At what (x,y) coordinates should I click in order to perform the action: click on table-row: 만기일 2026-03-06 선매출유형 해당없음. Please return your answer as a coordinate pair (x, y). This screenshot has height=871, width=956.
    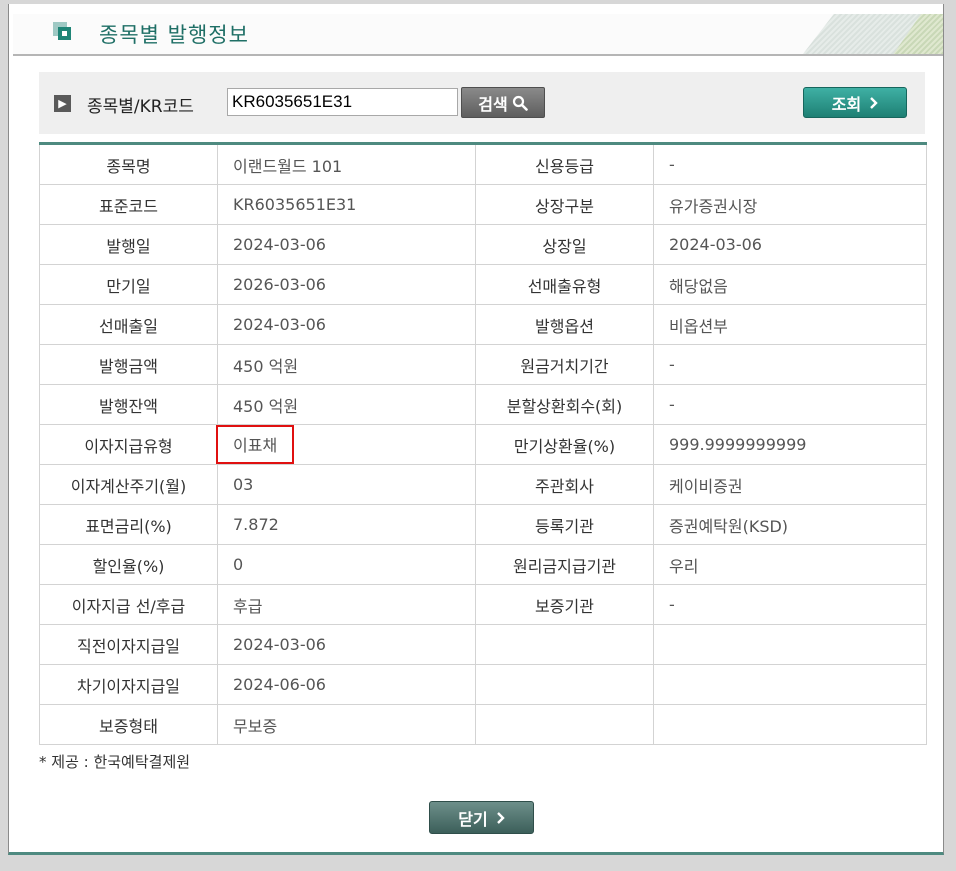
    Looking at the image, I should click on (483, 284).